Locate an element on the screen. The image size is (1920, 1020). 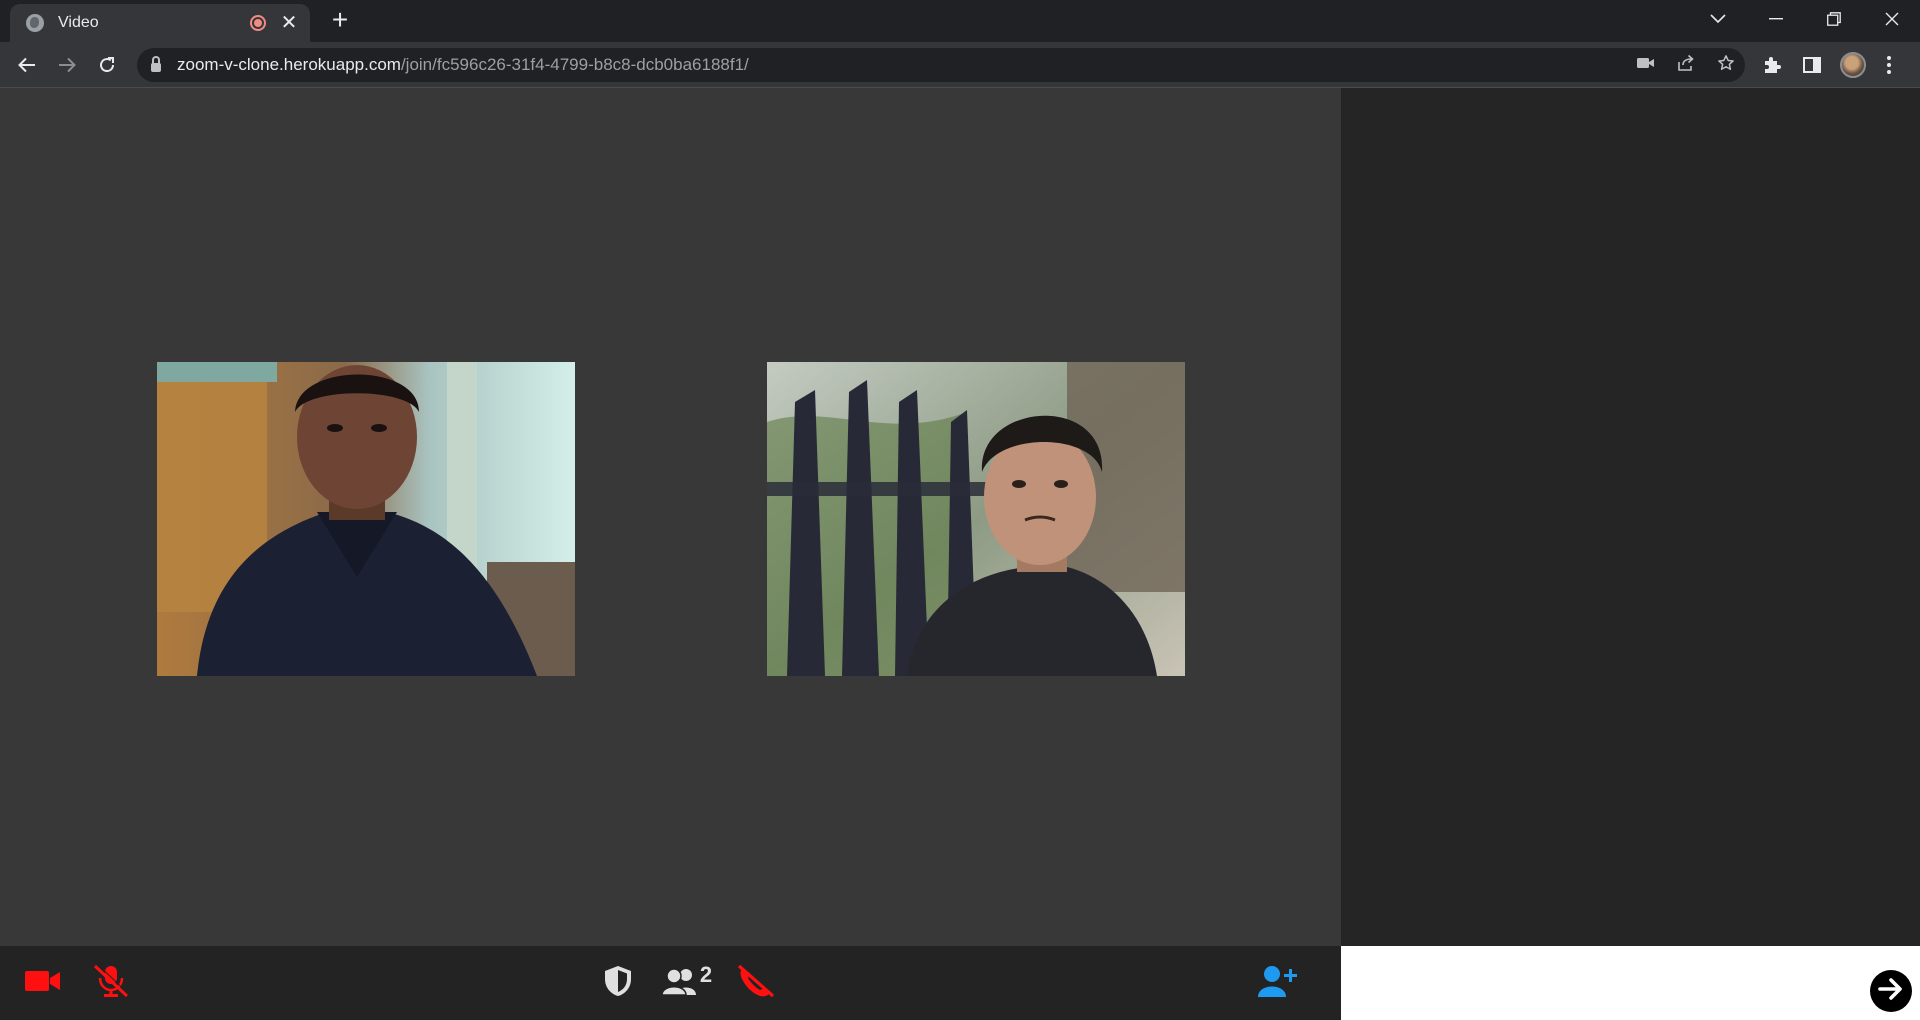
microphone-muted-icon is located at coordinates (111, 983).